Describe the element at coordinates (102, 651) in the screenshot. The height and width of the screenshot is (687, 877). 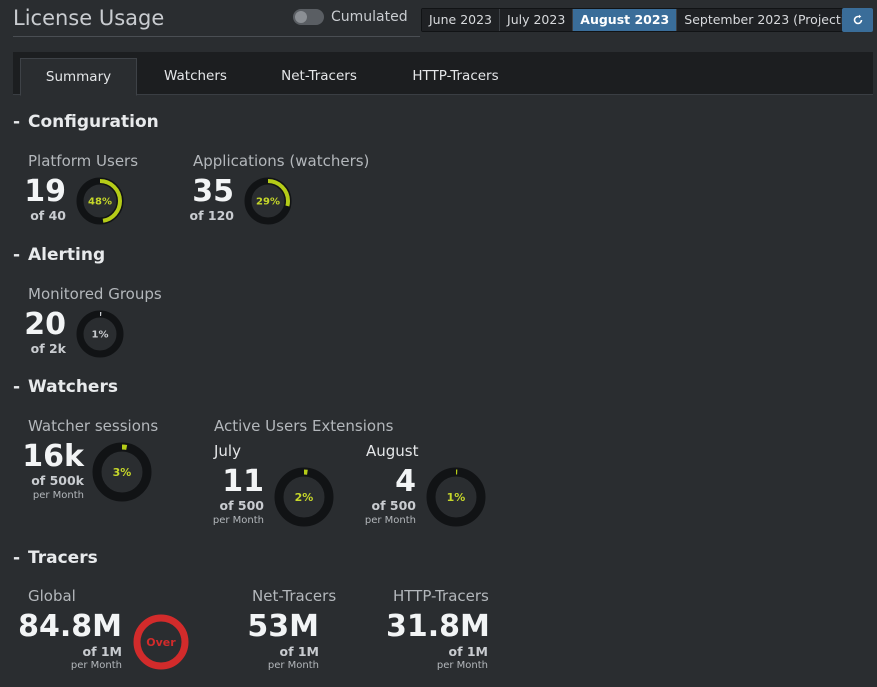
I see `global-tracers-limit: of 1M` at that location.